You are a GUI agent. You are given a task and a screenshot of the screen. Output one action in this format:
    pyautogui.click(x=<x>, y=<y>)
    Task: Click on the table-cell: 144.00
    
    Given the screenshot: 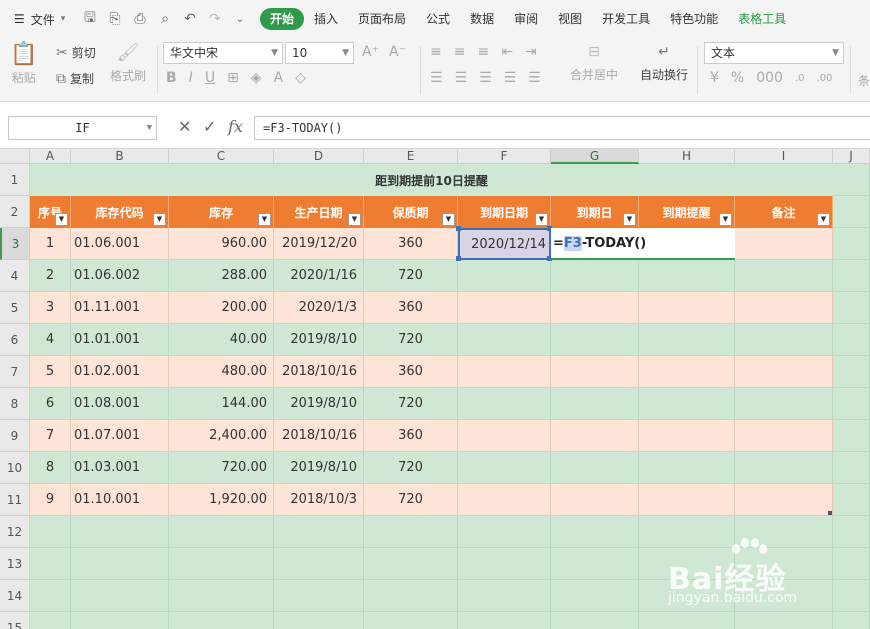 What is the action you would take?
    pyautogui.click(x=221, y=404)
    